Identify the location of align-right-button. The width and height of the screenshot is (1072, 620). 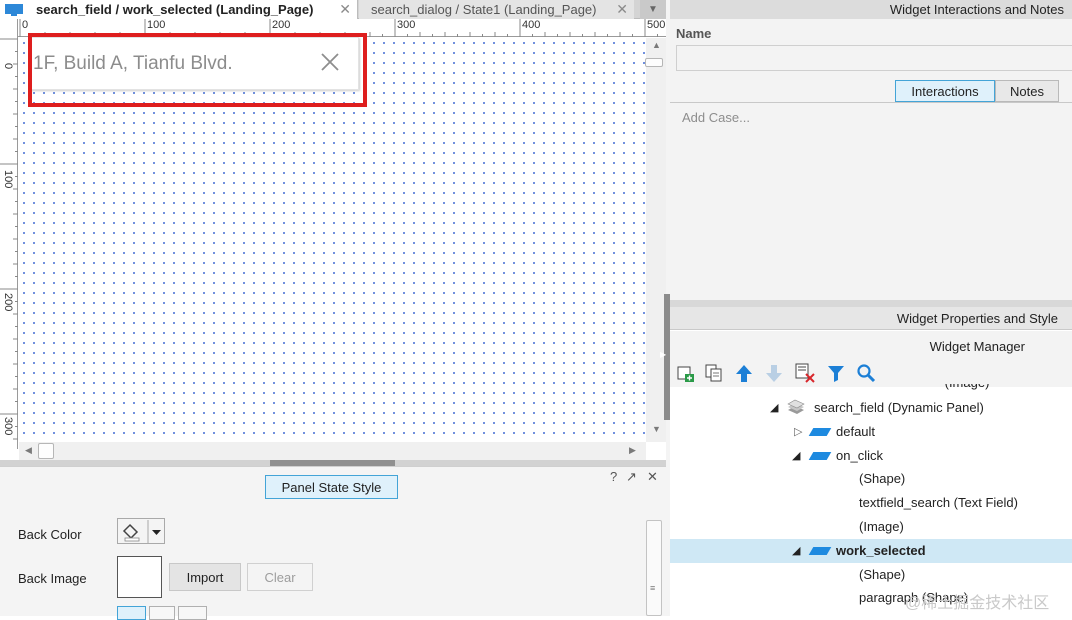
(192, 613).